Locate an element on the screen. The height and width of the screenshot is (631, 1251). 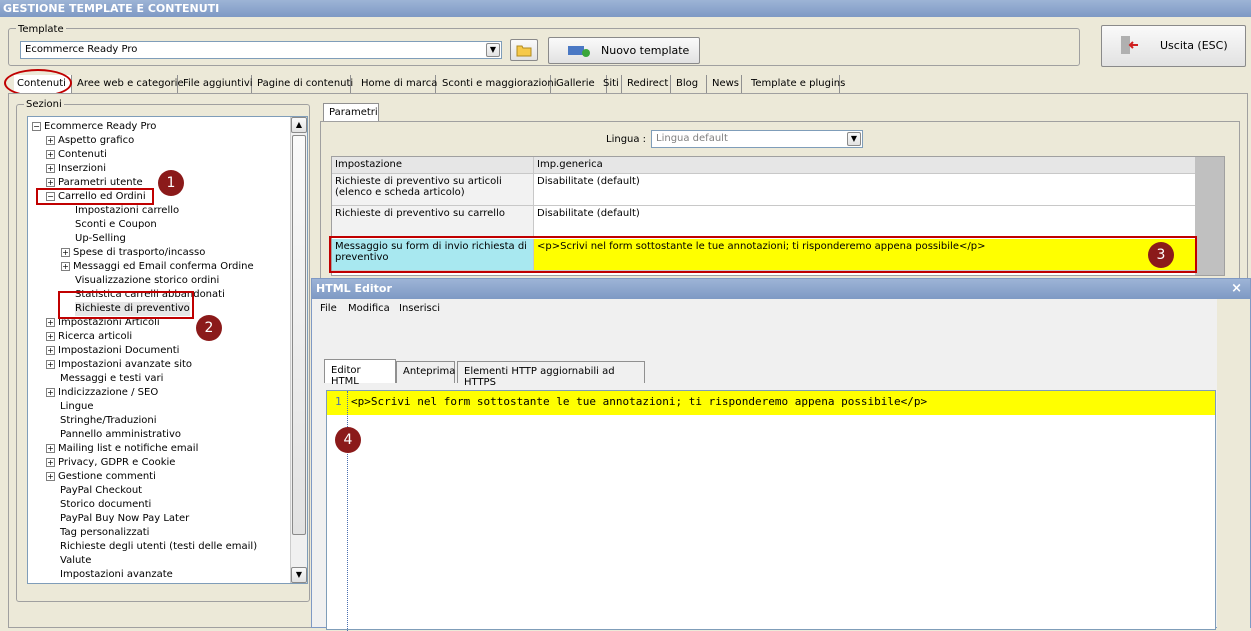
folder-icon is located at coordinates (524, 51).